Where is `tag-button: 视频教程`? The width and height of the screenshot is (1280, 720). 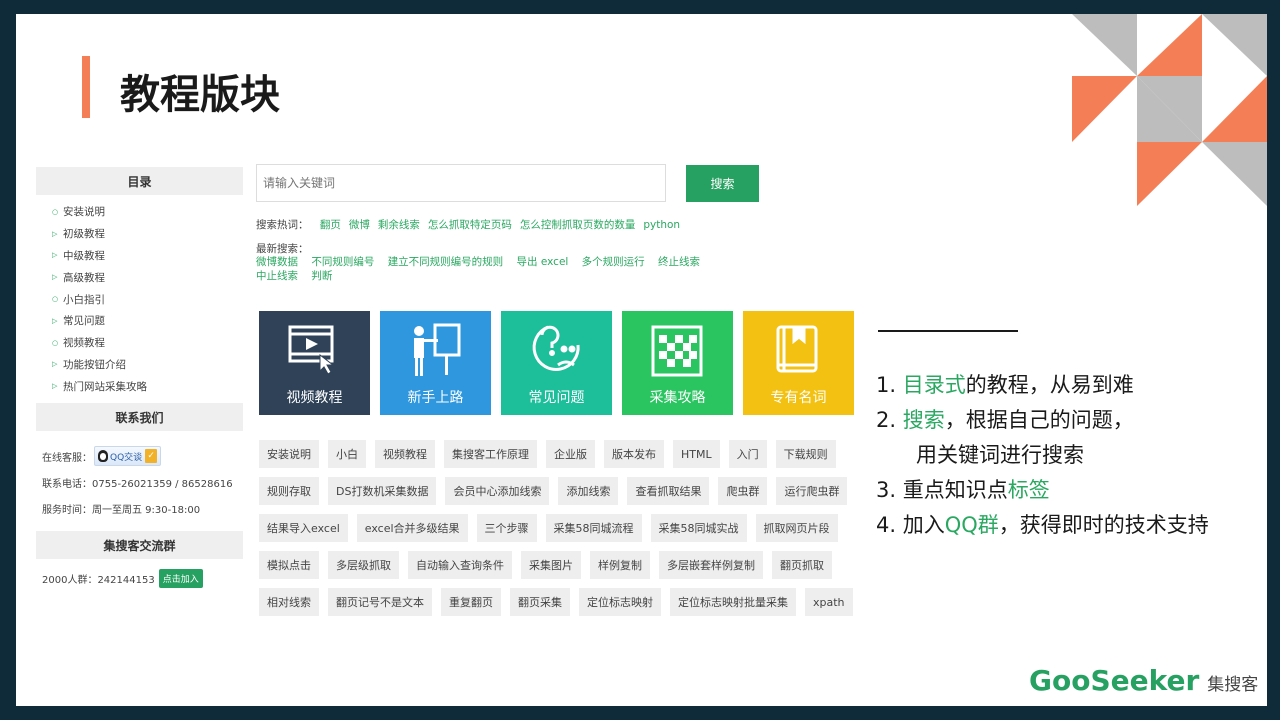
tag-button: 视频教程 is located at coordinates (405, 454).